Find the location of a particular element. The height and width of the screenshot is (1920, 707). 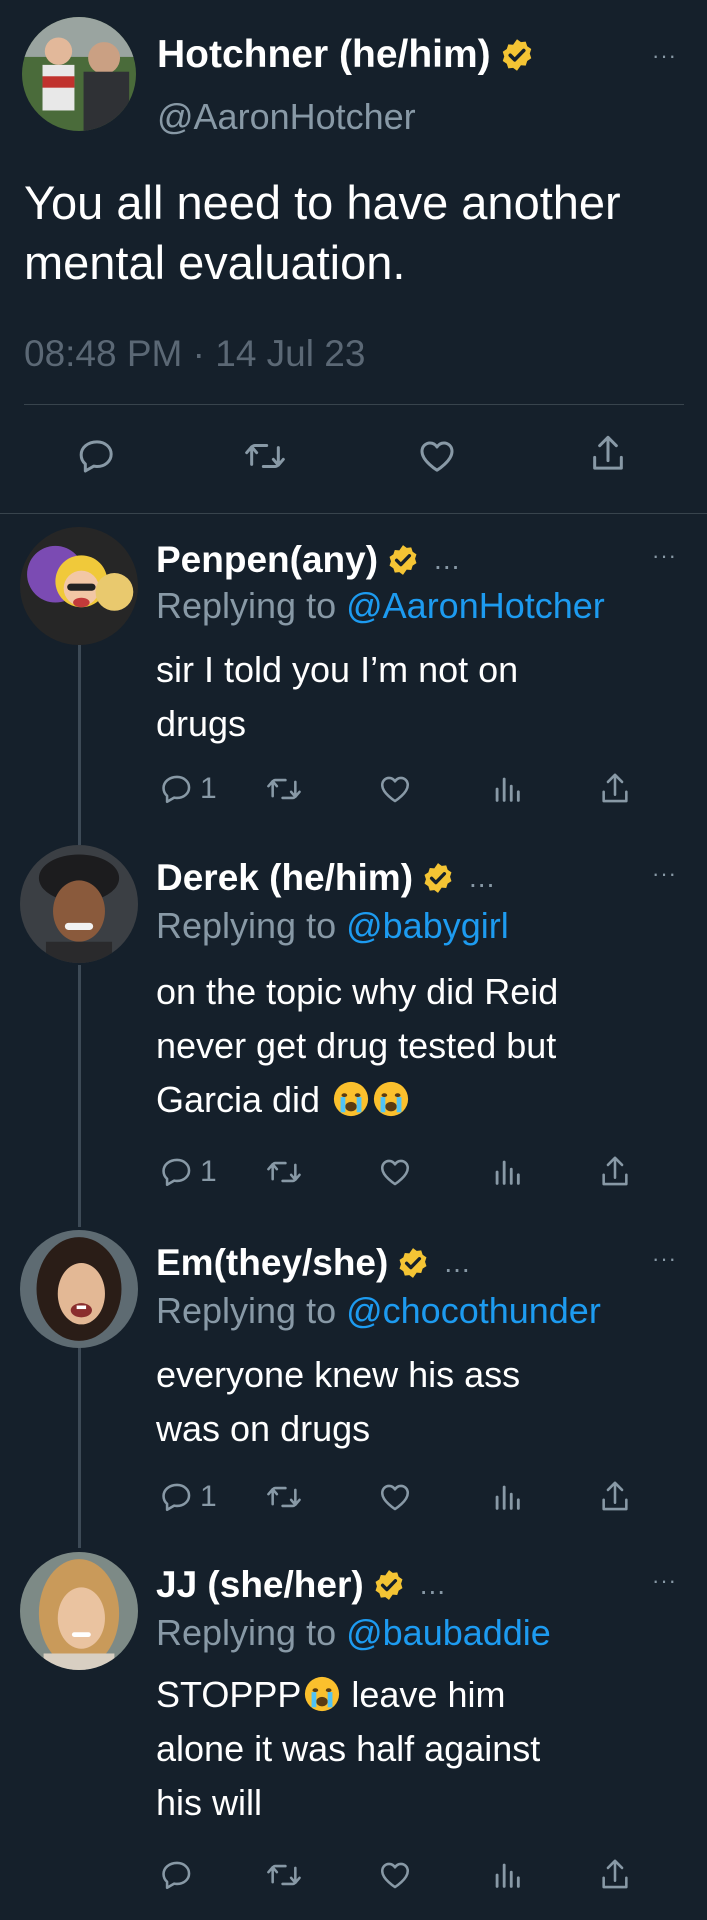

reply-text: sir I told you I’m not on drugs is located at coordinates (421, 697).